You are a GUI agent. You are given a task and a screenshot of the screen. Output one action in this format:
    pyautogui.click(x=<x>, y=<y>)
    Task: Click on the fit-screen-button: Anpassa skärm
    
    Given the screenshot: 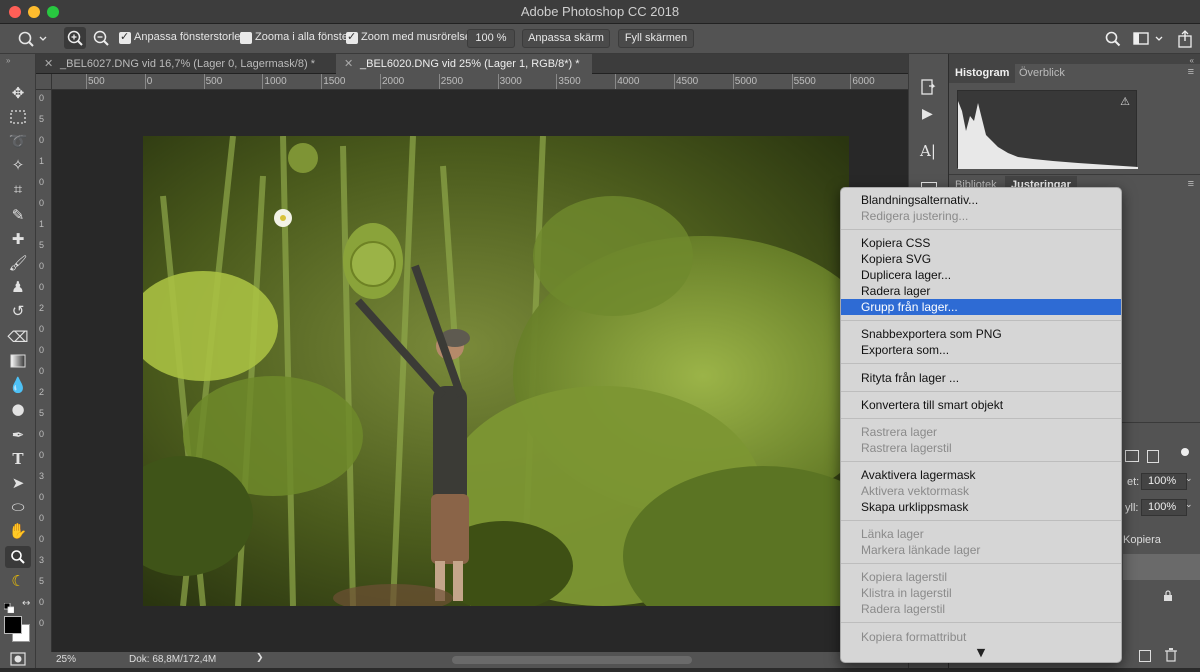 What is the action you would take?
    pyautogui.click(x=566, y=38)
    